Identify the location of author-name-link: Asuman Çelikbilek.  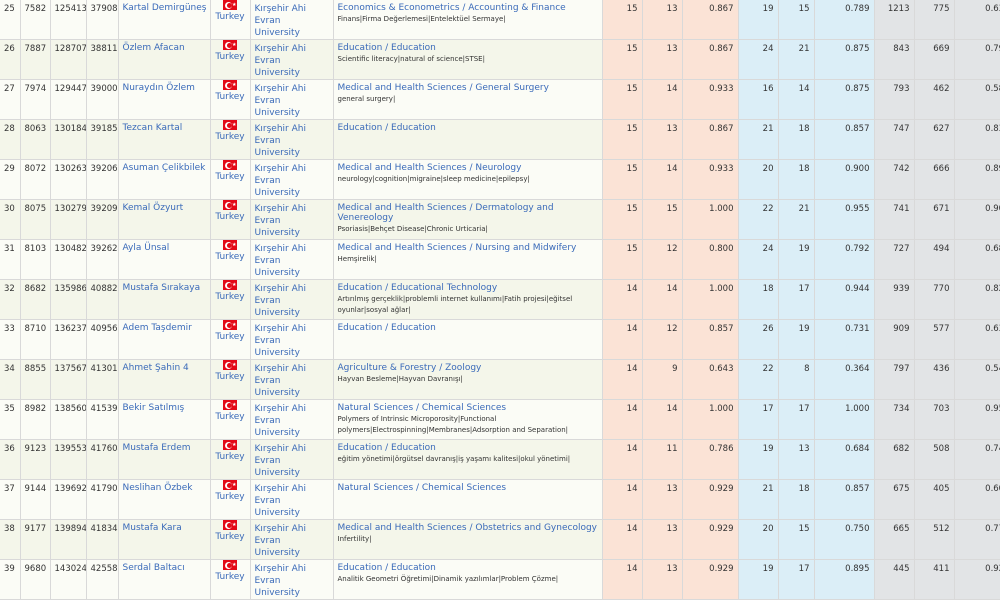
(164, 168).